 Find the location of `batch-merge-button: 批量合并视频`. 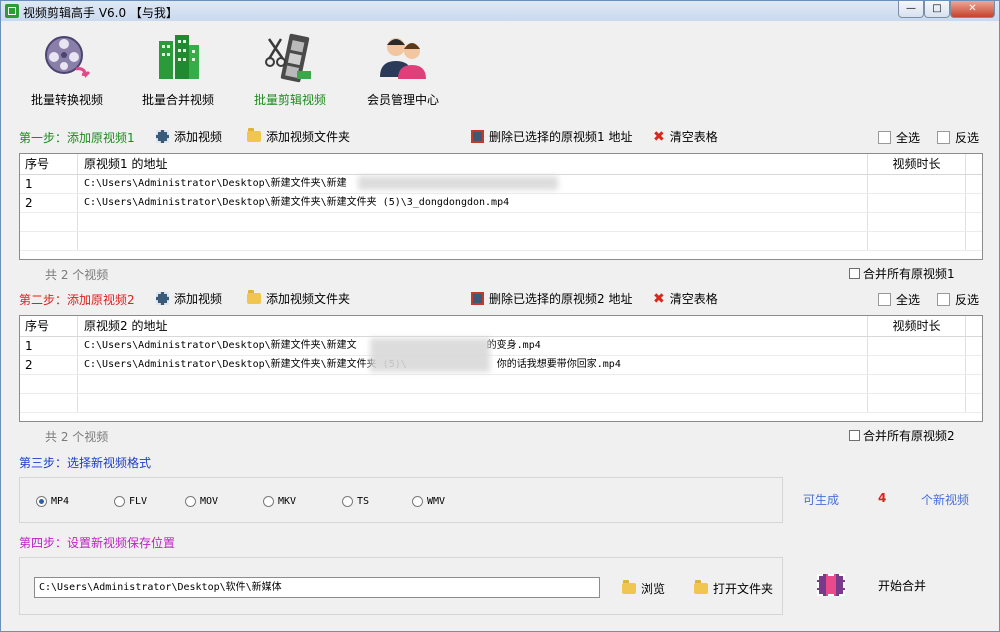

batch-merge-button: 批量合并视频 is located at coordinates (178, 72).